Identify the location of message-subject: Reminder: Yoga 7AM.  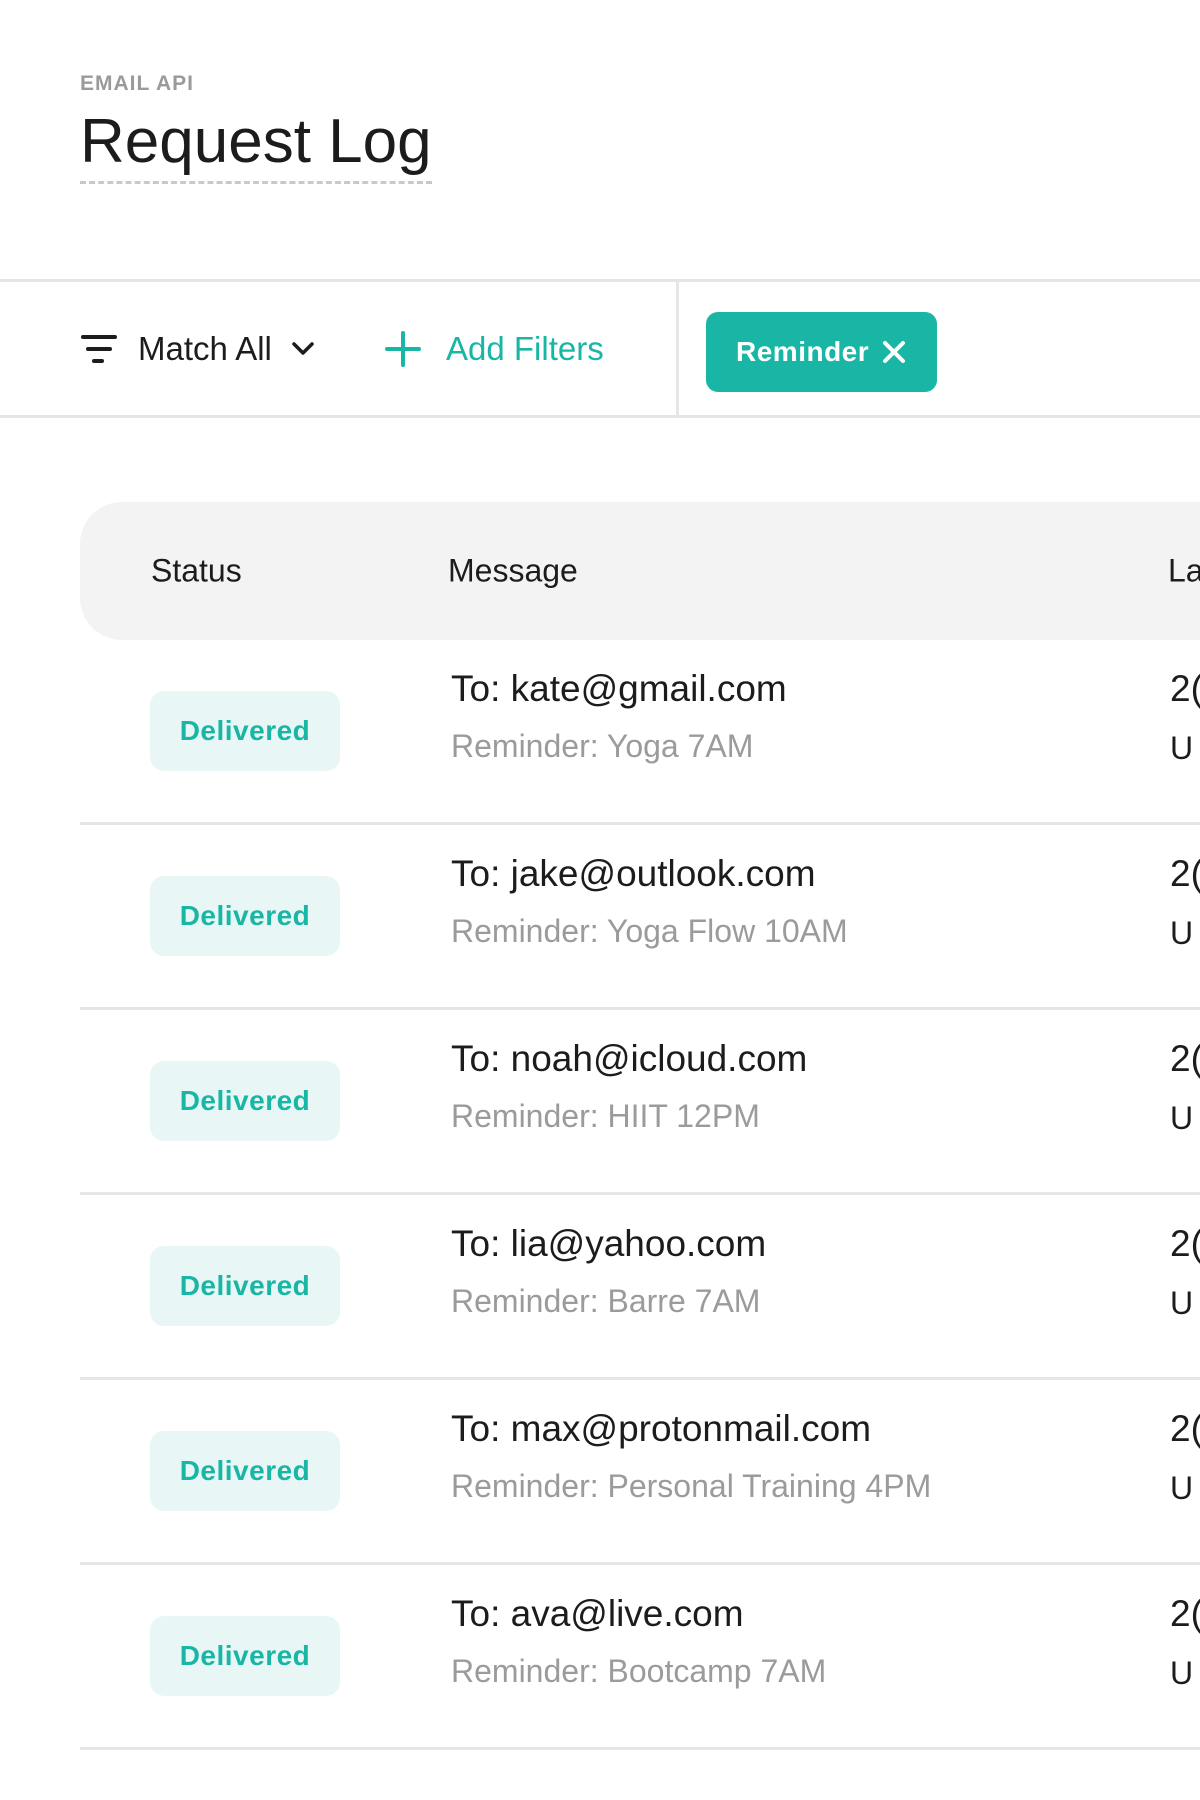
(602, 746).